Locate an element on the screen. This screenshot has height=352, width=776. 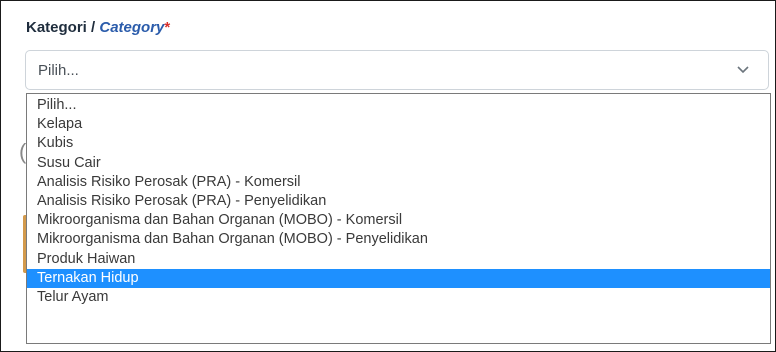
dropdown-option: Kubis is located at coordinates (398, 143).